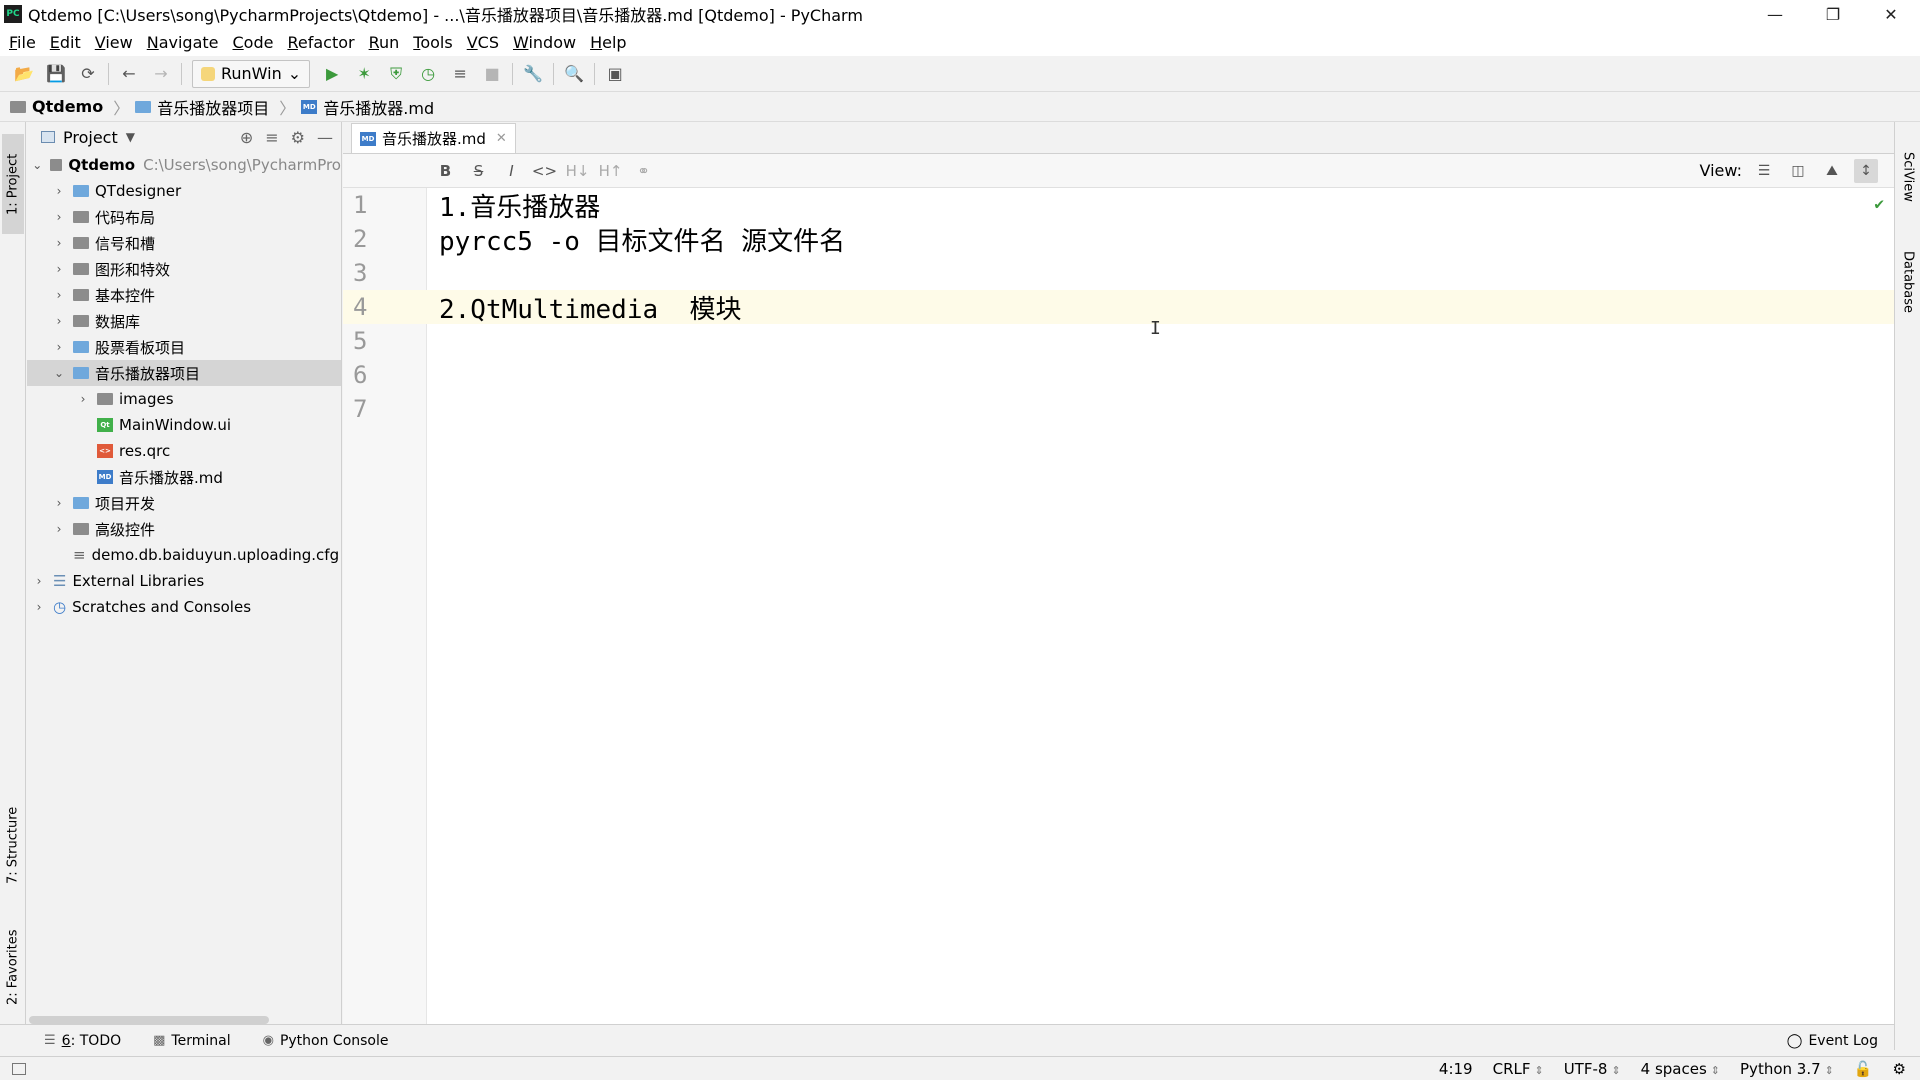  I want to click on interpreter-widget: Python 3.7 ⇕, so click(1787, 1069).